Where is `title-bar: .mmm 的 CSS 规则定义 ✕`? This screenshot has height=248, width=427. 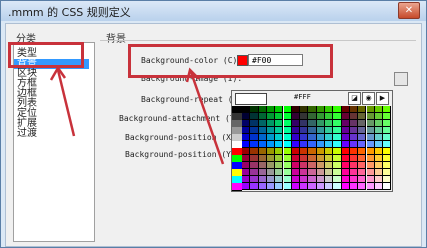 title-bar: .mmm 的 CSS 规则定义 ✕ is located at coordinates (213, 11).